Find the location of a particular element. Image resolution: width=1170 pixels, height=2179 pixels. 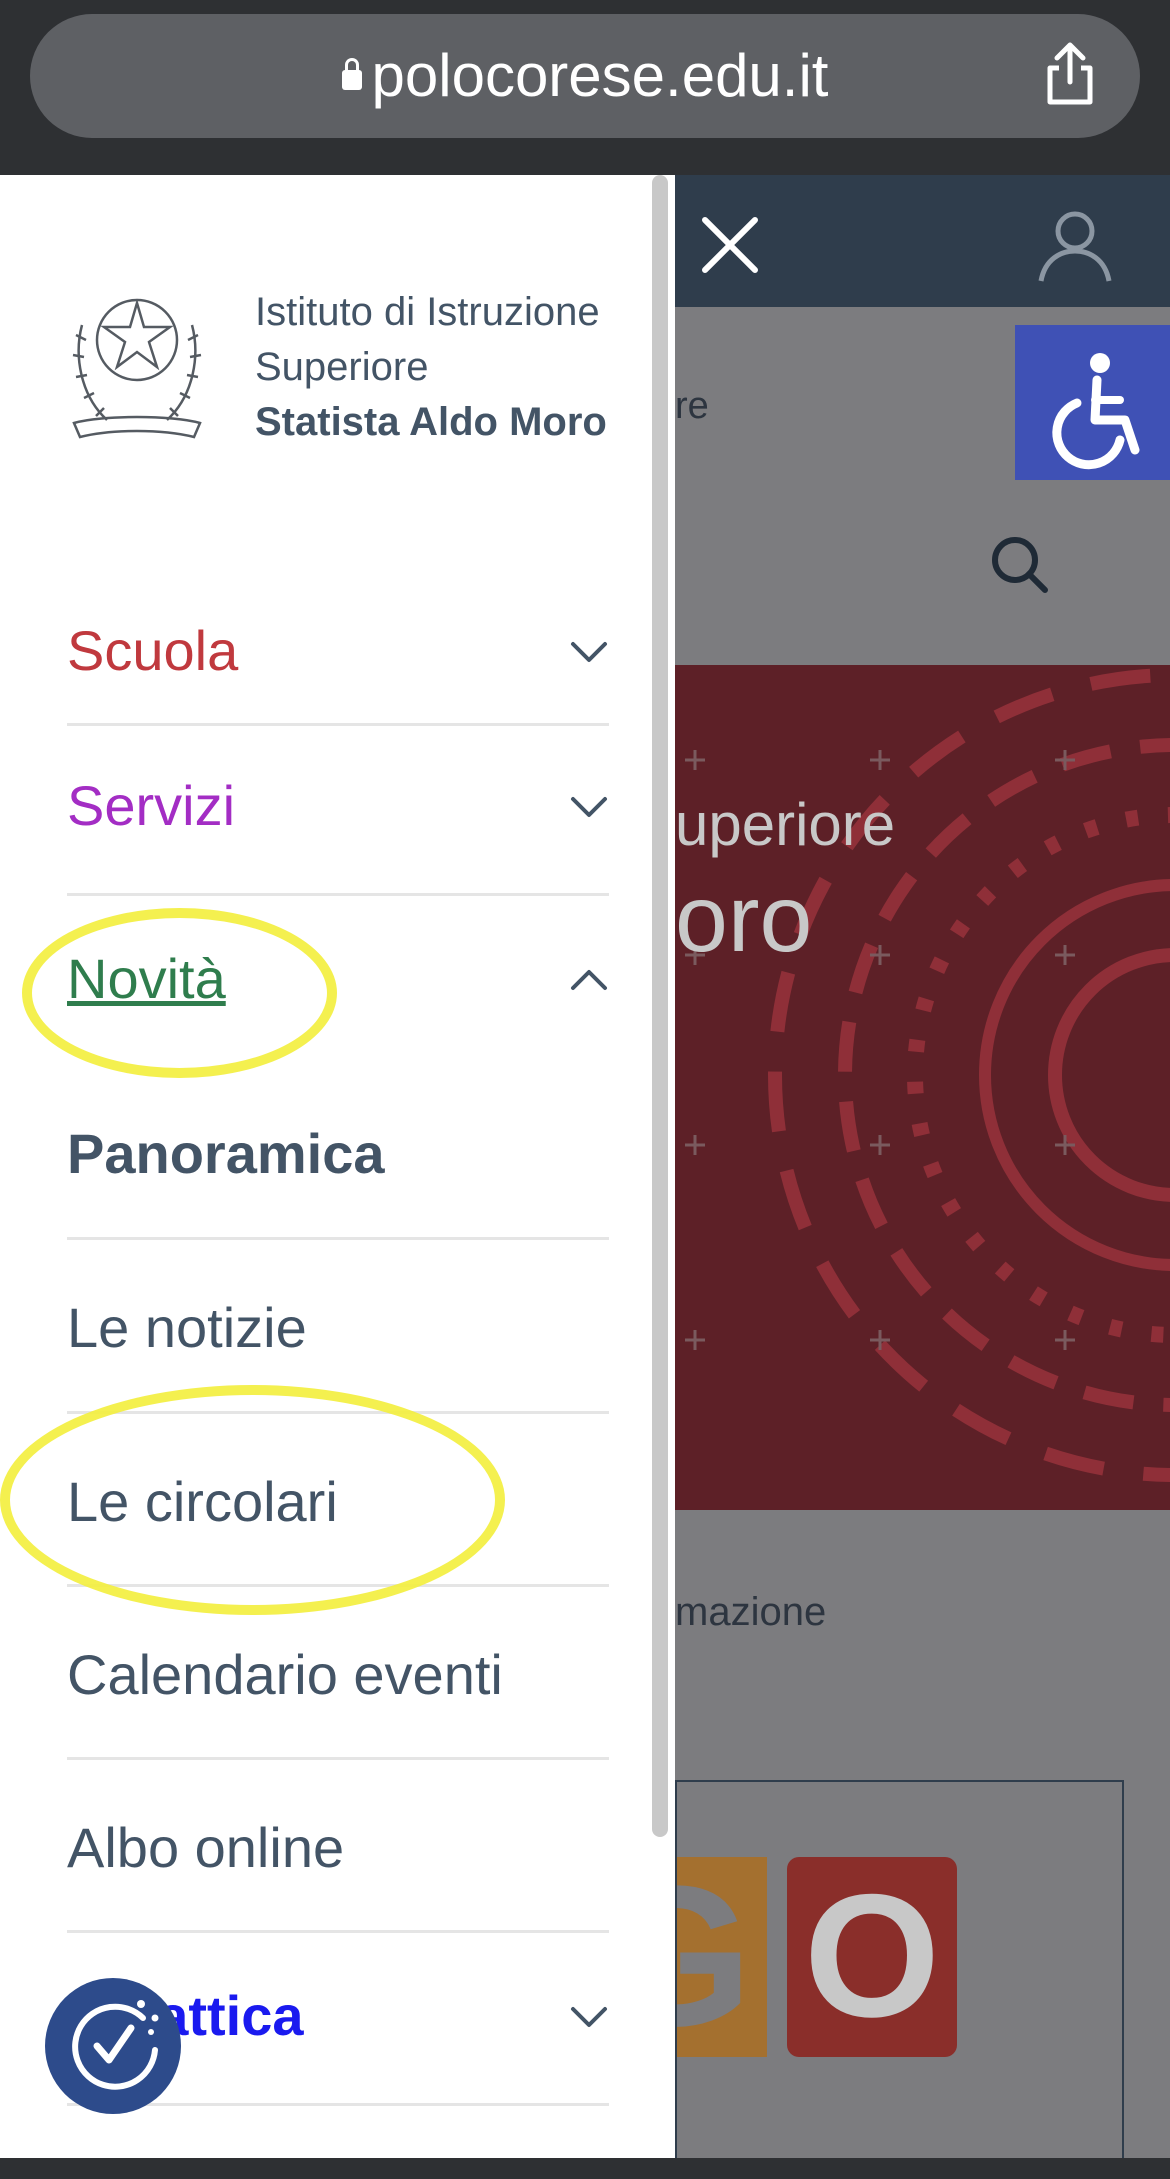

cookie-settings-button is located at coordinates (113, 2046).